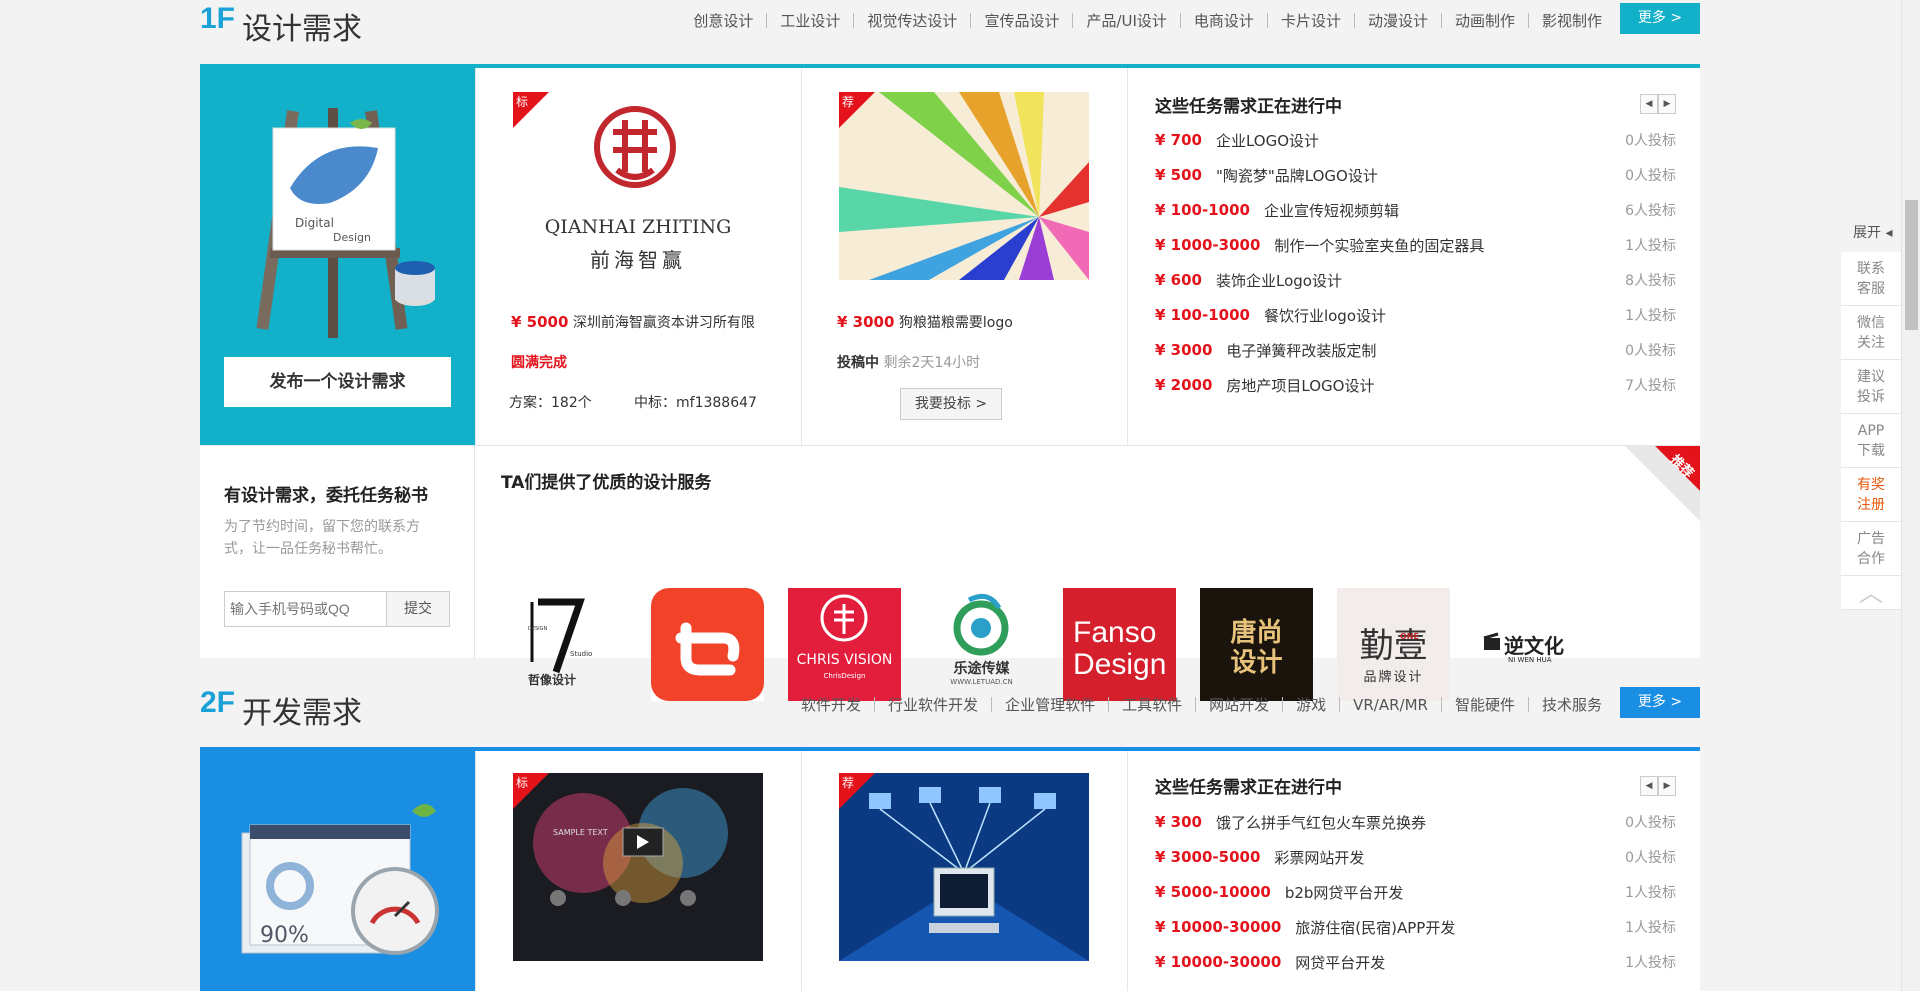 The height and width of the screenshot is (991, 1920). What do you see at coordinates (1398, 20) in the screenshot?
I see `category-link: 动漫设计` at bounding box center [1398, 20].